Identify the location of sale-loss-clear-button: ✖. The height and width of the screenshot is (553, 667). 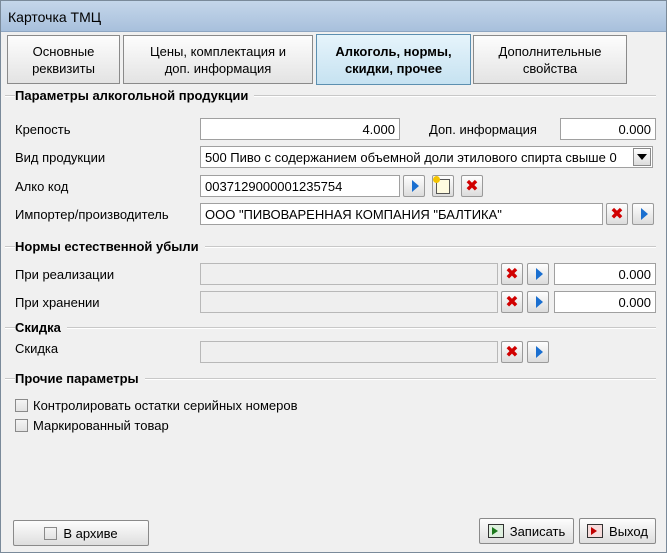
(512, 274).